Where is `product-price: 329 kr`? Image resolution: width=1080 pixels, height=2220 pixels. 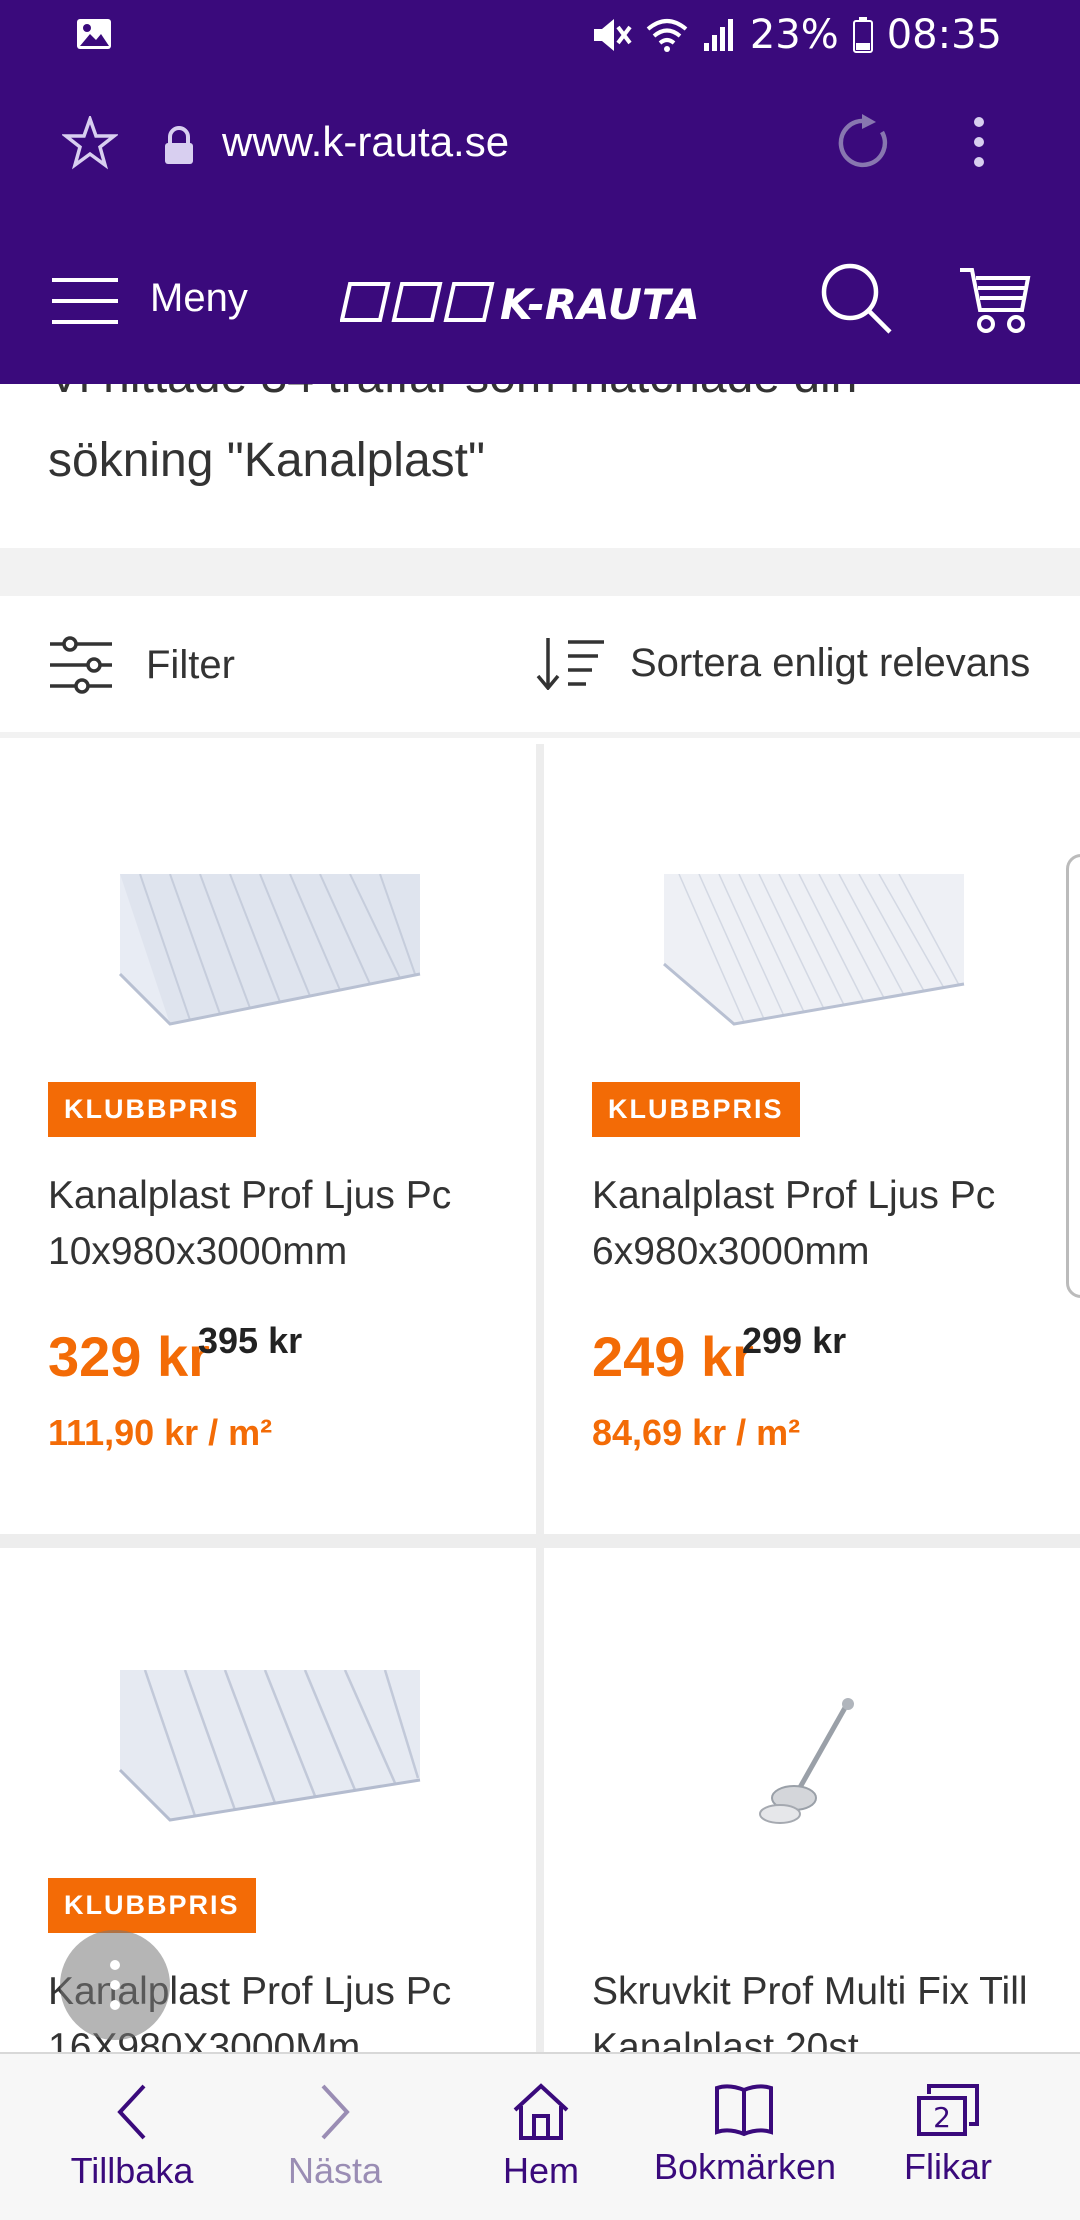
product-price: 329 kr is located at coordinates (129, 1356).